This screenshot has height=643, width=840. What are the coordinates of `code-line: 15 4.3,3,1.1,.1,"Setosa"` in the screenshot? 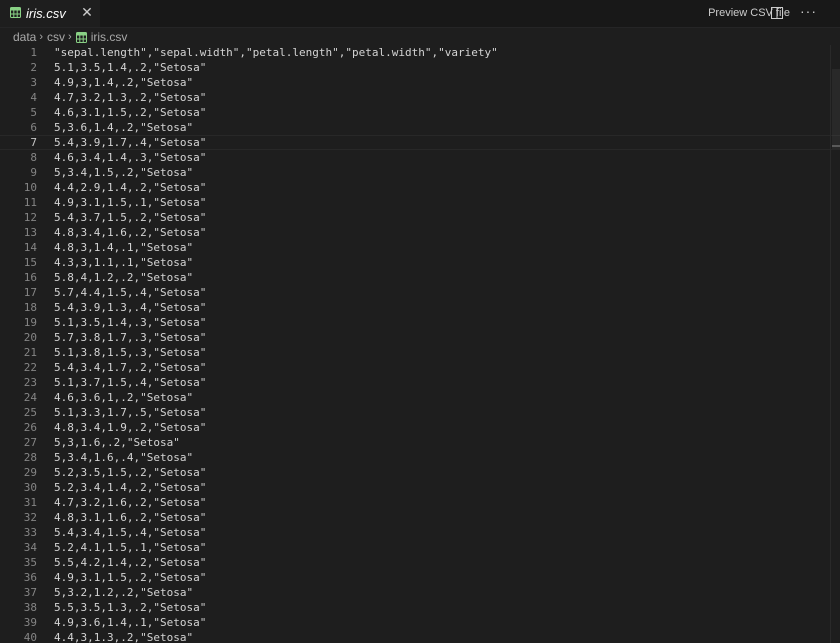 It's located at (420, 262).